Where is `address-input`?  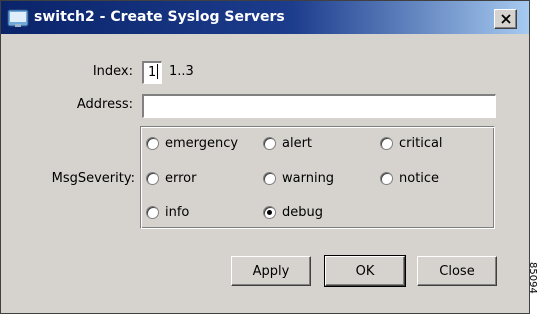
address-input is located at coordinates (319, 106).